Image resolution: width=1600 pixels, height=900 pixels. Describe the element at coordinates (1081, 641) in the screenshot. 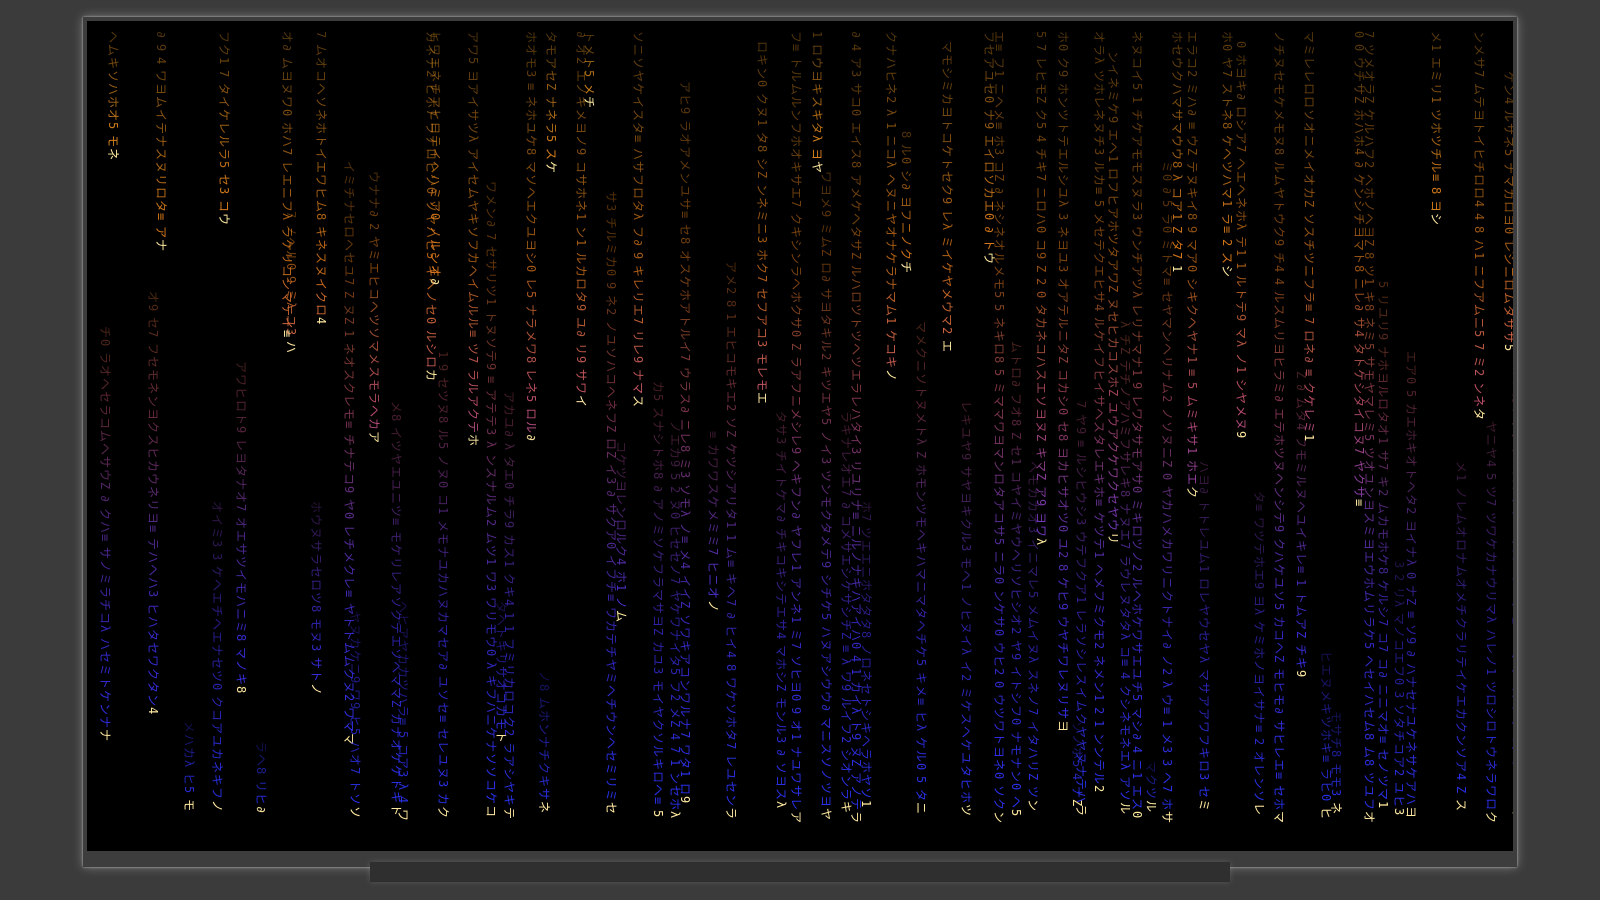

I see `digital-rain-glyph-icon: ソ` at that location.